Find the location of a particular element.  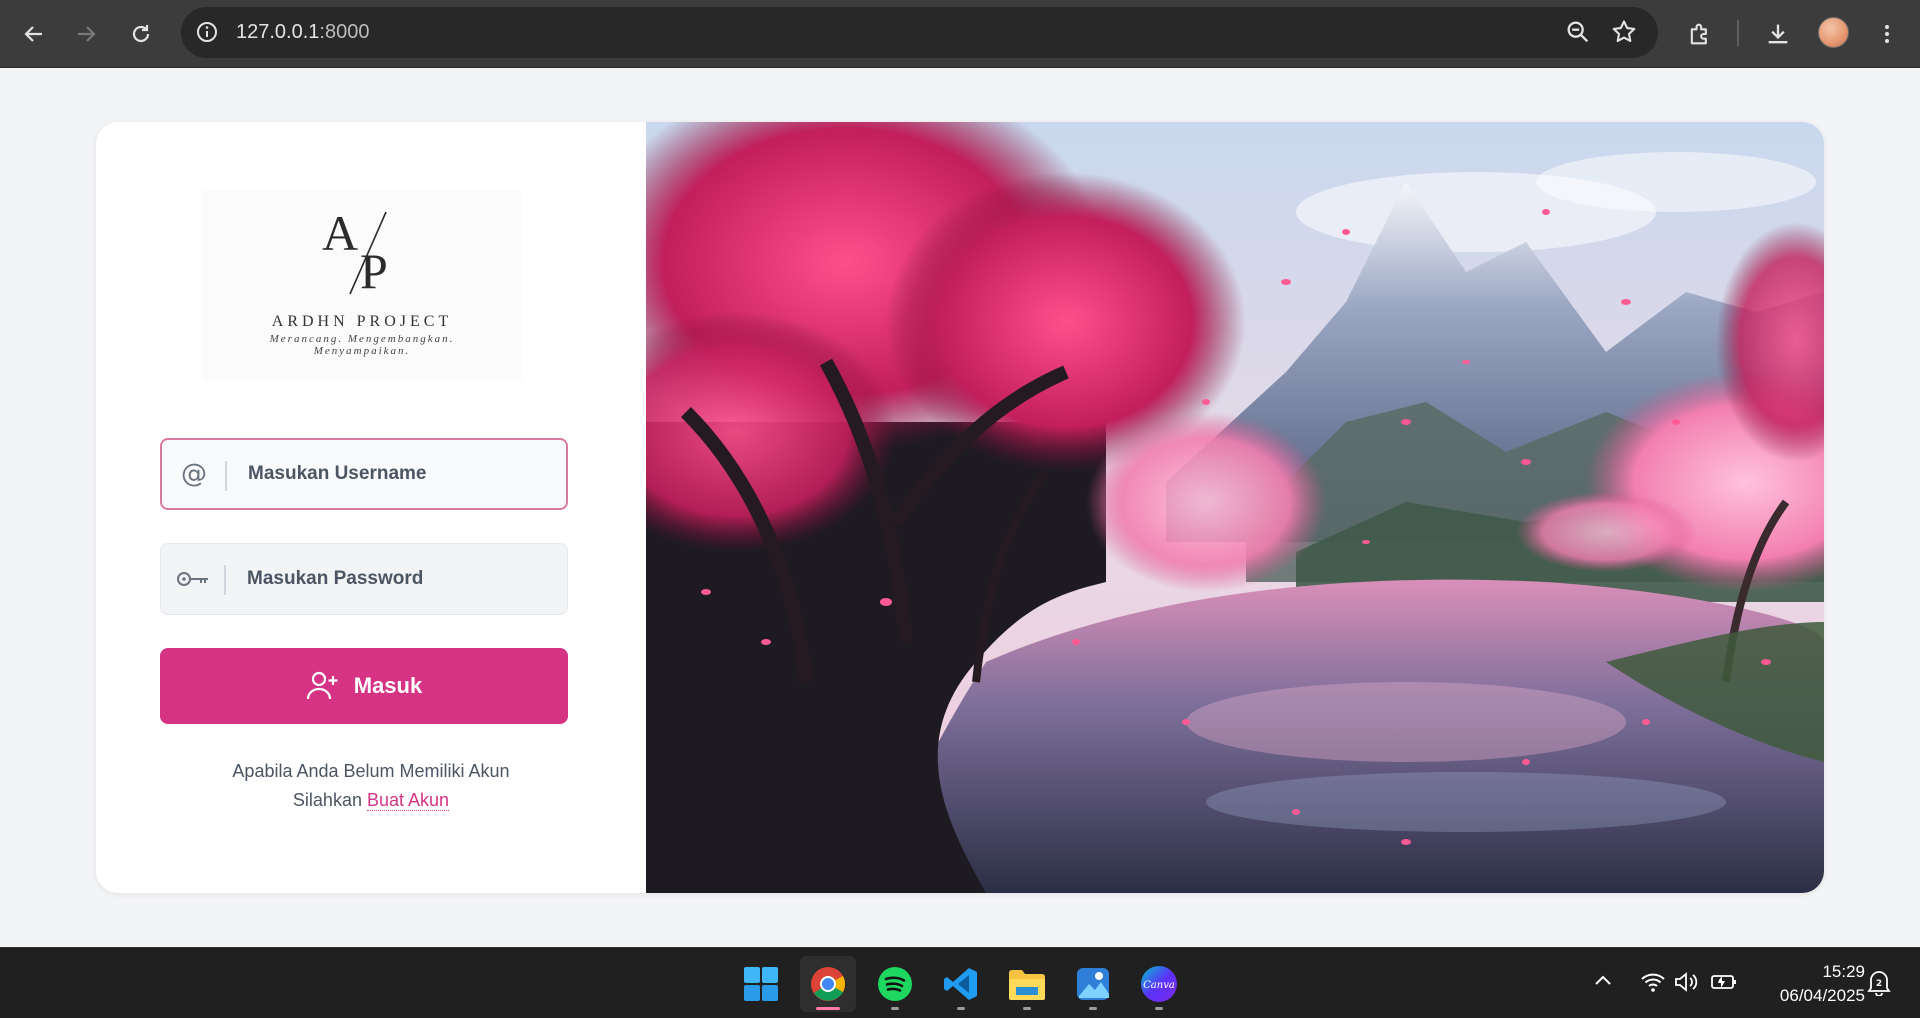

username-input is located at coordinates (398, 474).